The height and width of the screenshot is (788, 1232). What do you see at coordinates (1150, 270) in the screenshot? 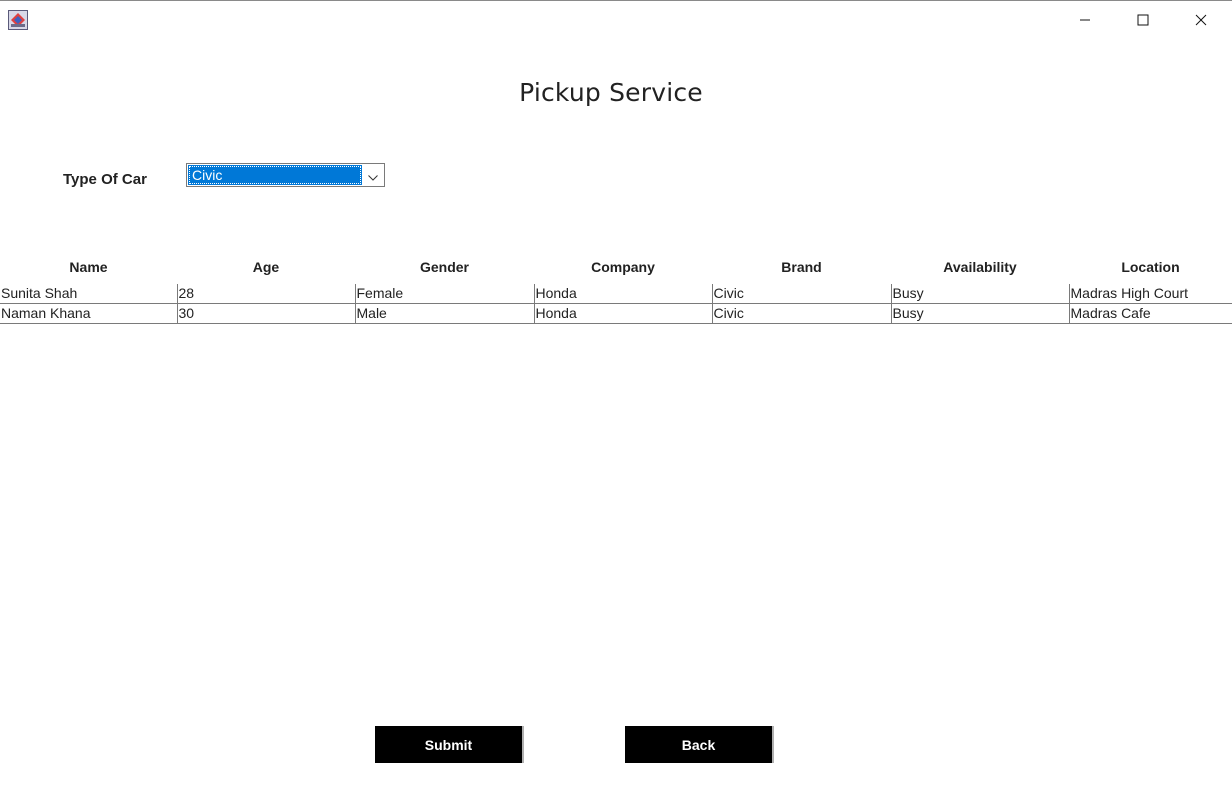
I see `column-header-location: Location` at bounding box center [1150, 270].